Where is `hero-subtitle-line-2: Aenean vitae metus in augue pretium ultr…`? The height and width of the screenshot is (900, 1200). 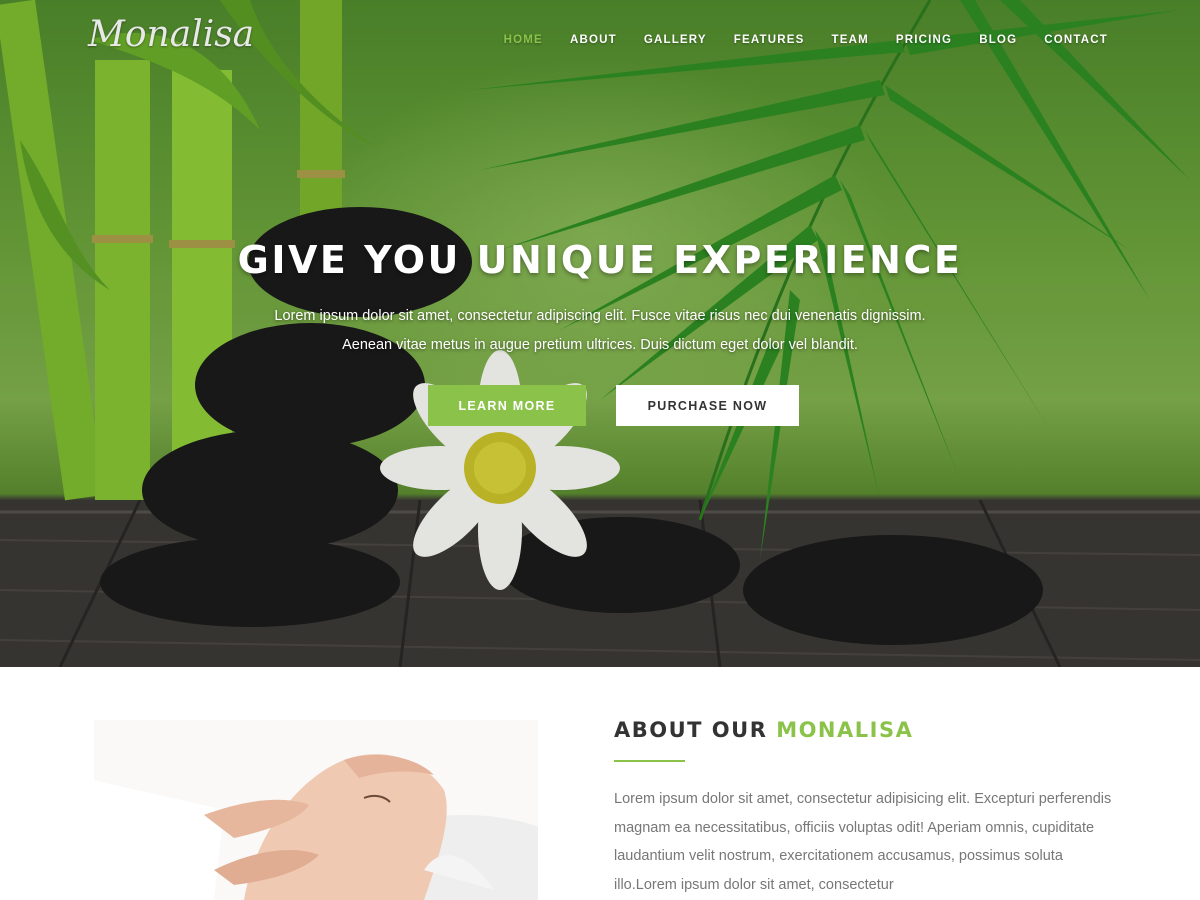 hero-subtitle-line-2: Aenean vitae metus in augue pretium ultr… is located at coordinates (600, 345).